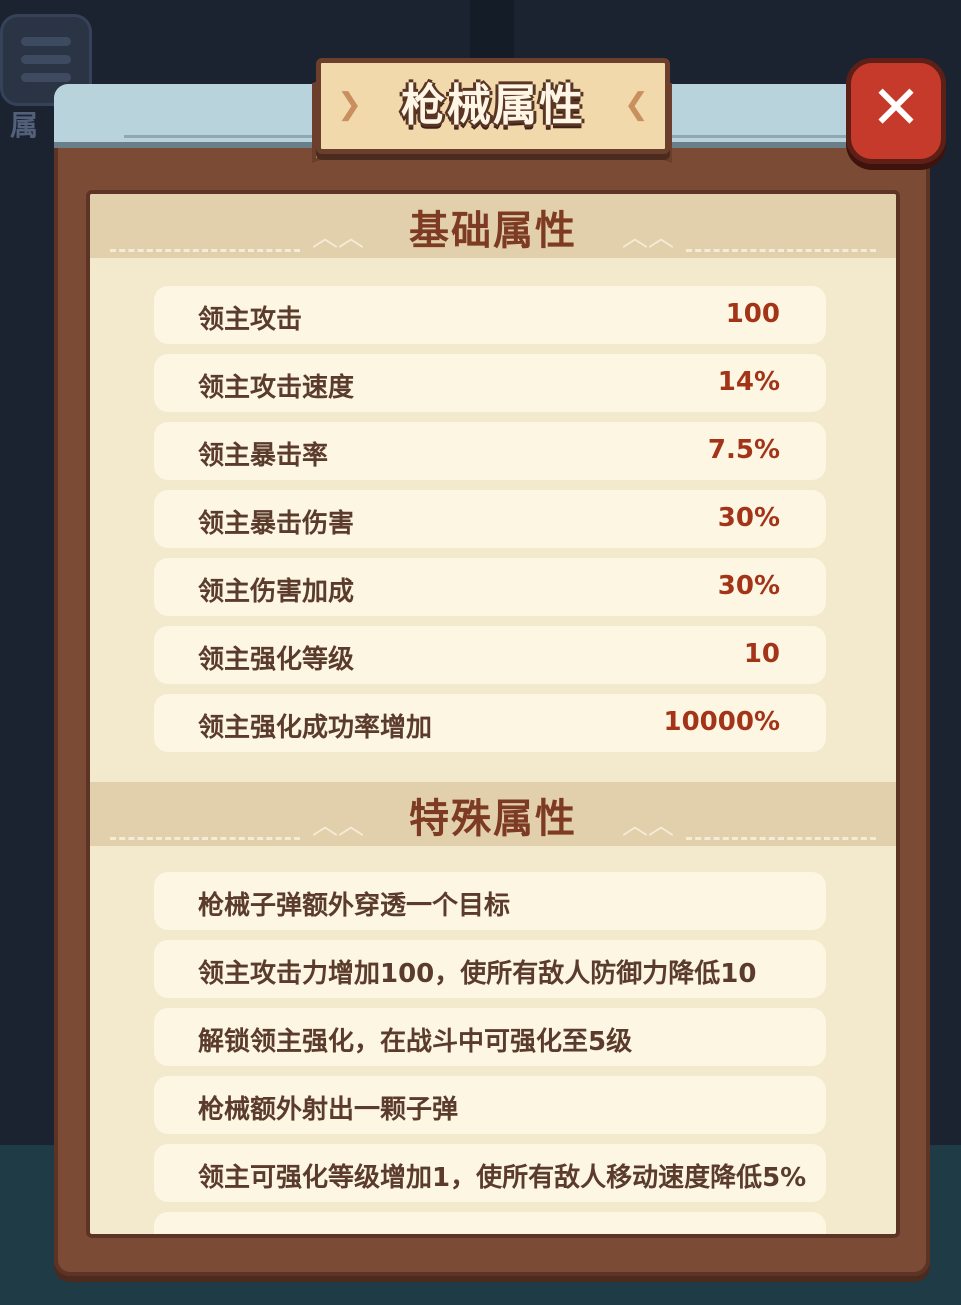 This screenshot has width=961, height=1305. What do you see at coordinates (250, 320) in the screenshot?
I see `stat-name: 领主攻击` at bounding box center [250, 320].